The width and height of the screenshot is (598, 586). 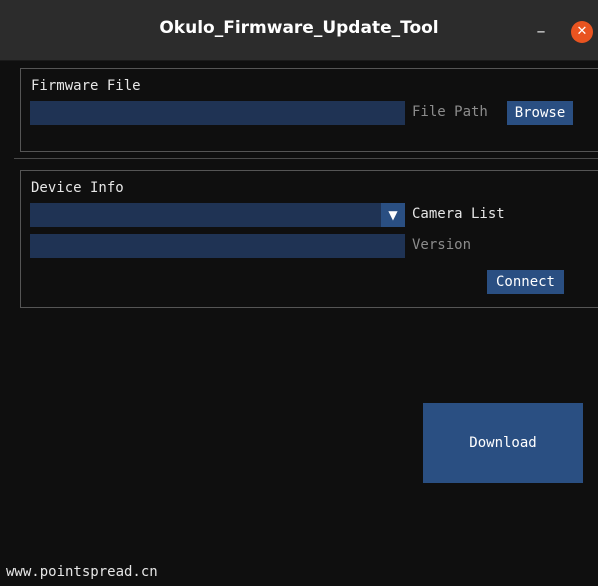 I want to click on window-title: Okulo_Firmware_Update_Tool, so click(x=299, y=28).